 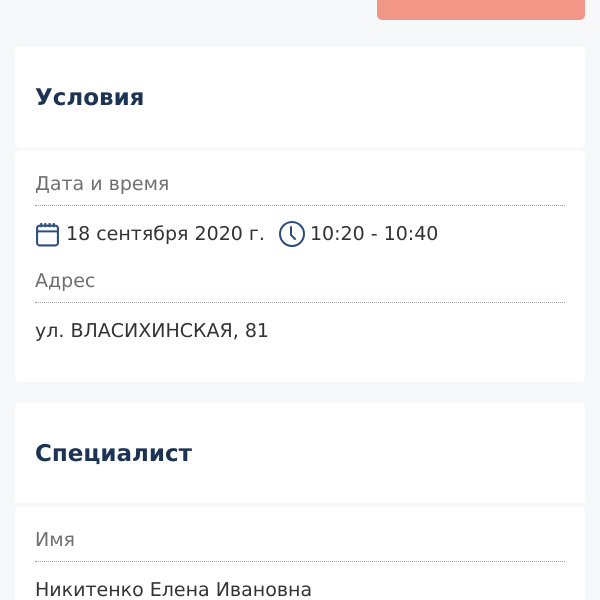 I want to click on field-label: Дата и время, so click(x=102, y=184).